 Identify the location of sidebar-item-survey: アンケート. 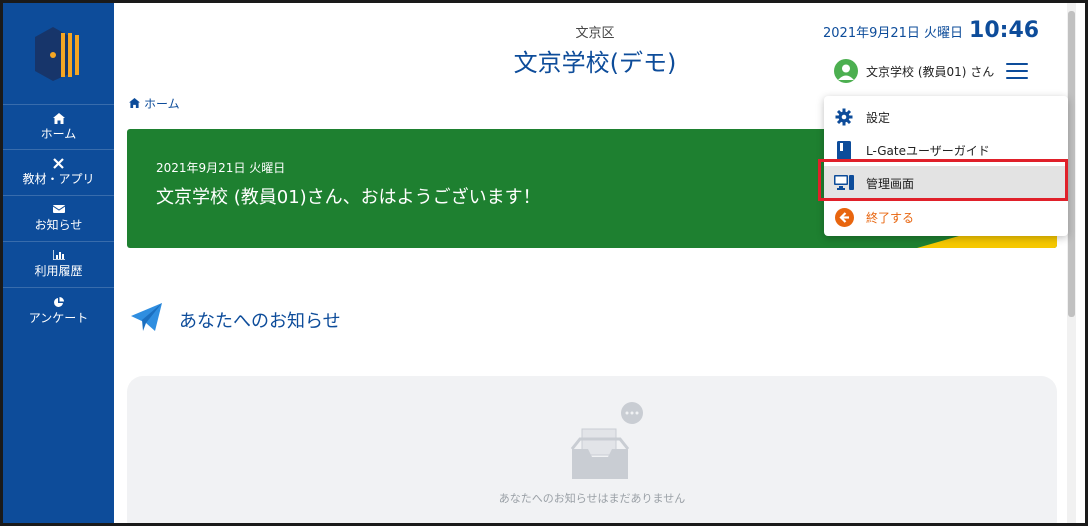
(58, 311).